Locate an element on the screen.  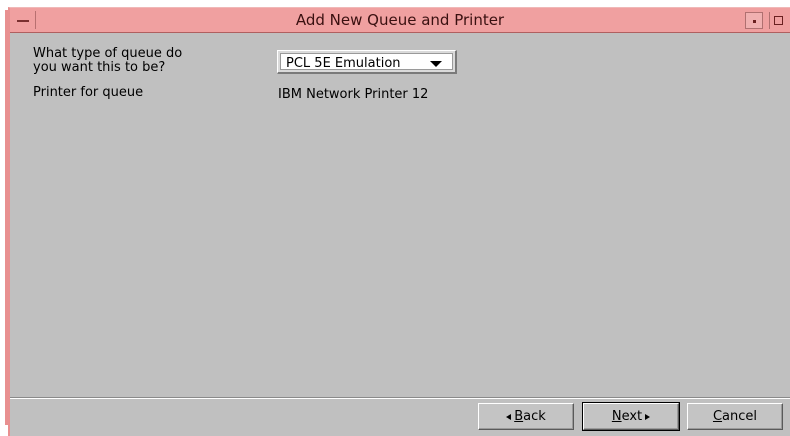
queue-type-label-line1: What type of queue do is located at coordinates (108, 53).